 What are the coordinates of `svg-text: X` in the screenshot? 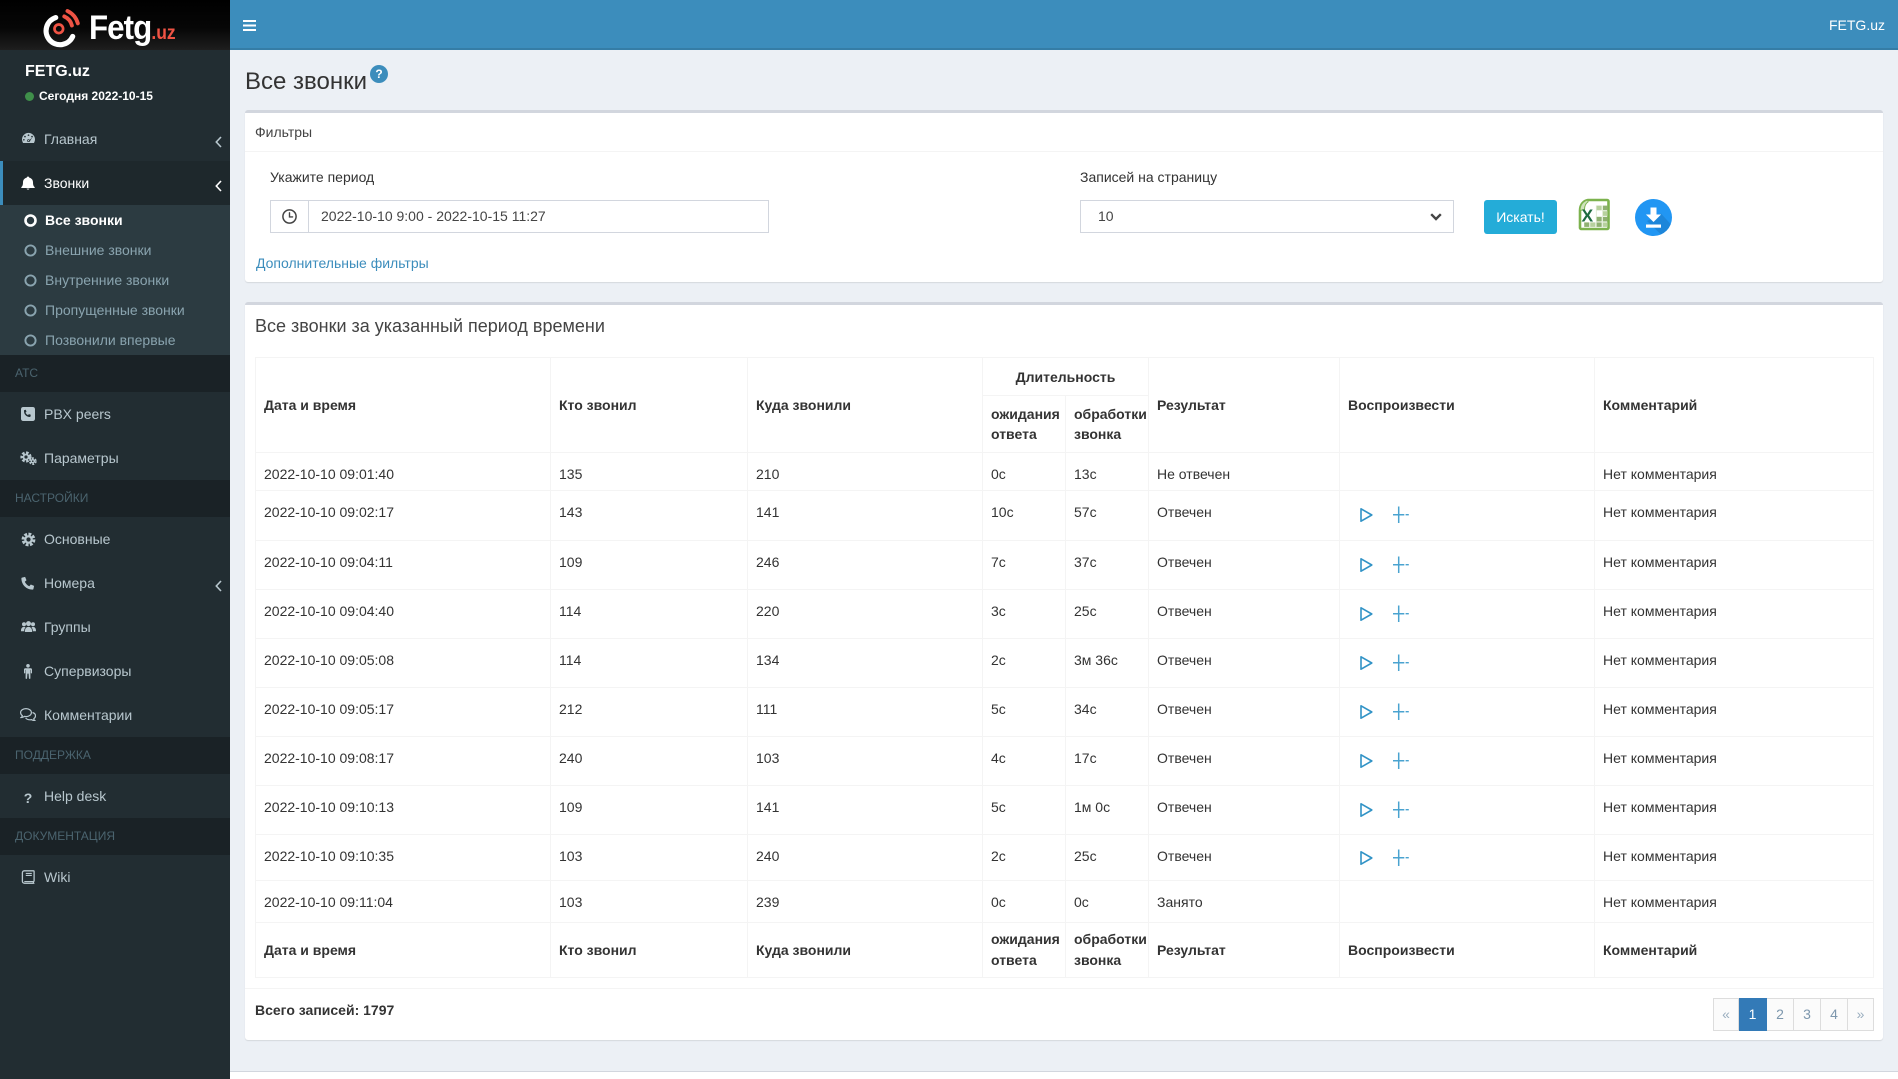 It's located at (1588, 216).